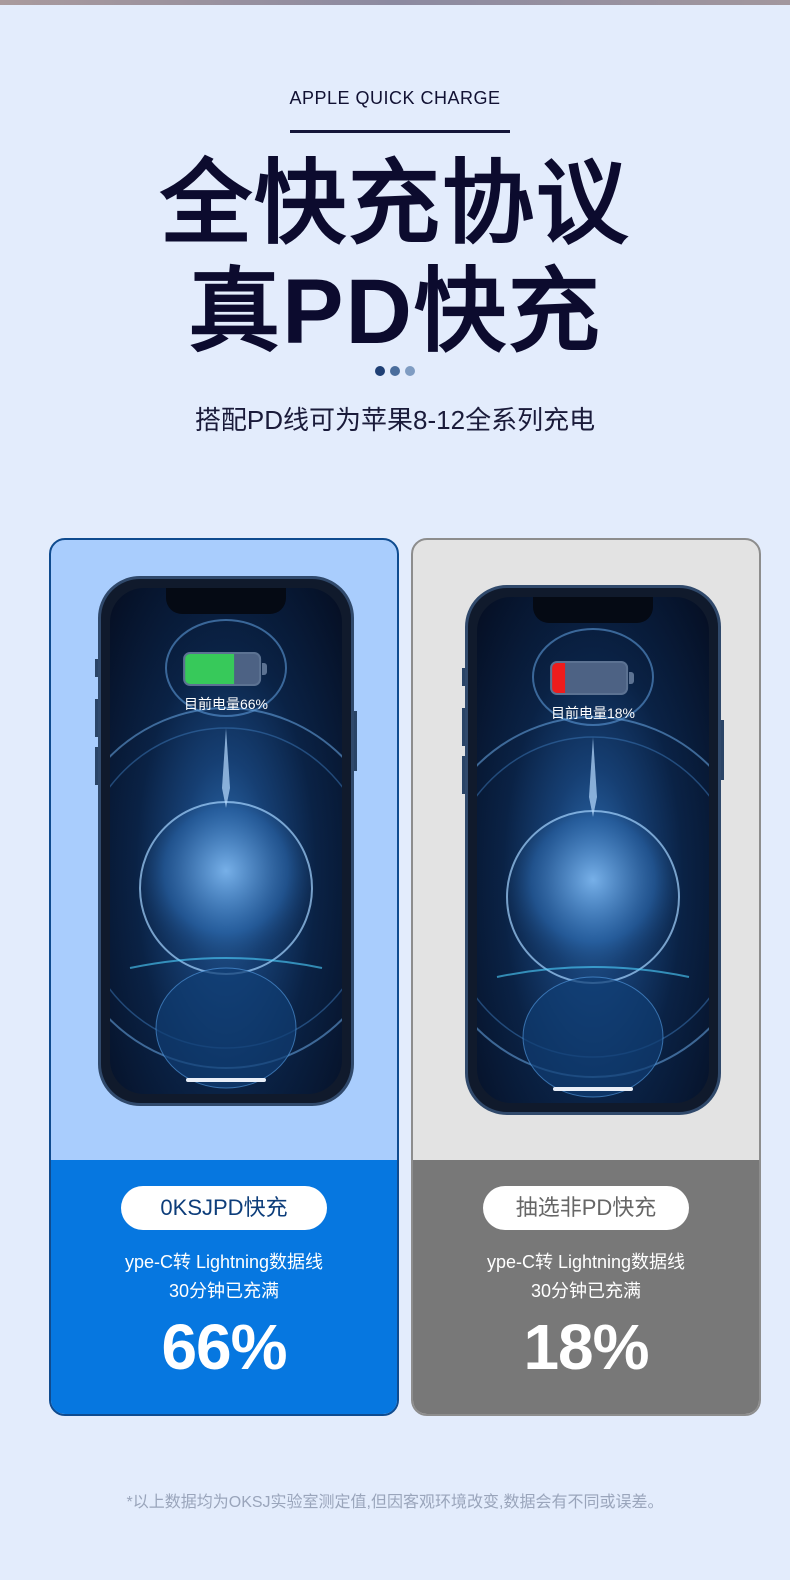 This screenshot has width=790, height=1580. I want to click on footnote: *以上数据均为OKSJ实验室测定值,但因客观环境改变,数据会有不同或误差。, so click(395, 1502).